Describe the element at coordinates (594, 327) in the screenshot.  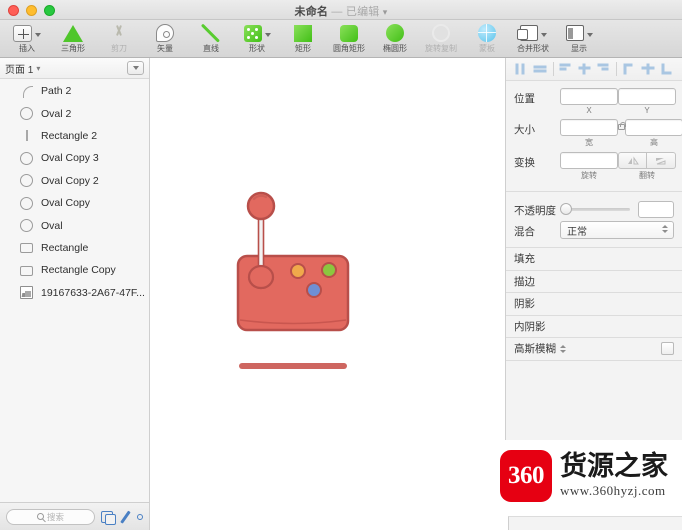
I see `section-inner-shadow: 内阴影` at that location.